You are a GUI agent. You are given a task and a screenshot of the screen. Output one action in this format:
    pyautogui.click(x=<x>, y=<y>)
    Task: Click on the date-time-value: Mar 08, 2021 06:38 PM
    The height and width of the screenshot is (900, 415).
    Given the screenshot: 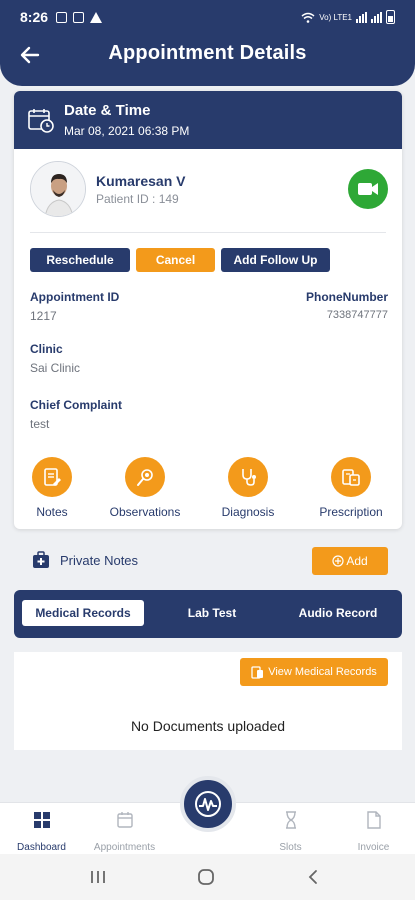 What is the action you would take?
    pyautogui.click(x=127, y=131)
    